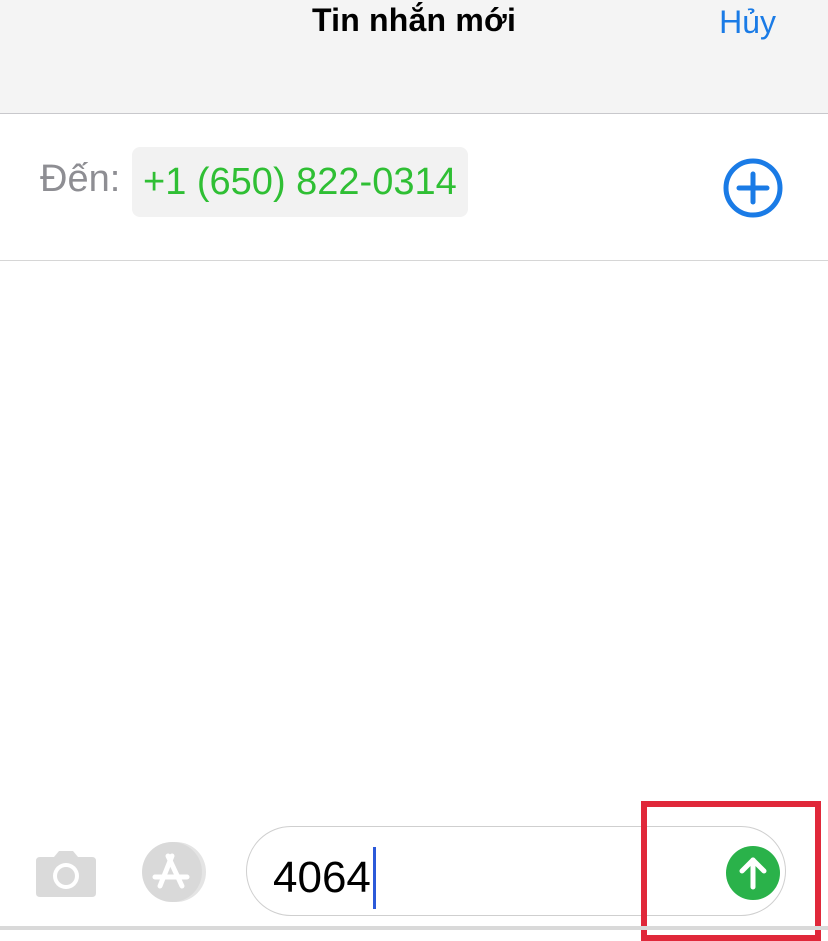 This screenshot has width=828, height=941. What do you see at coordinates (414, 928) in the screenshot?
I see `bottom-divider` at bounding box center [414, 928].